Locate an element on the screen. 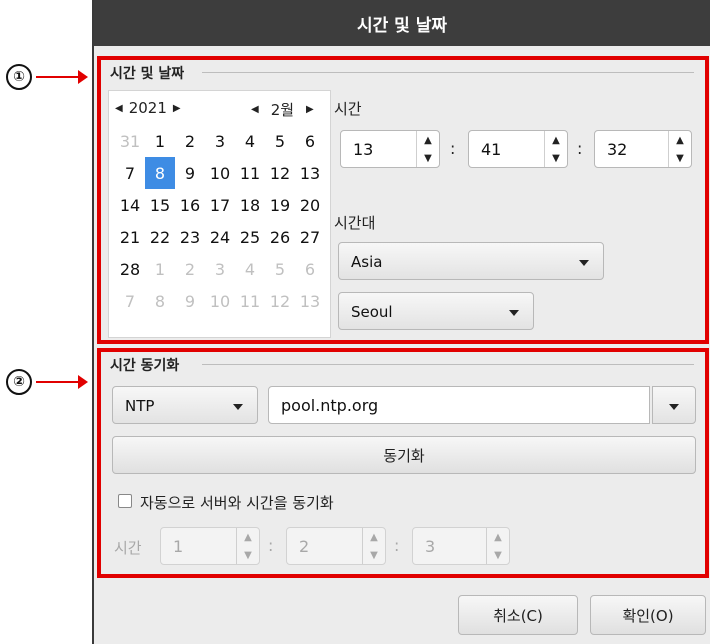 This screenshot has height=644, width=710. month-next-icon: ▶ is located at coordinates (310, 109).